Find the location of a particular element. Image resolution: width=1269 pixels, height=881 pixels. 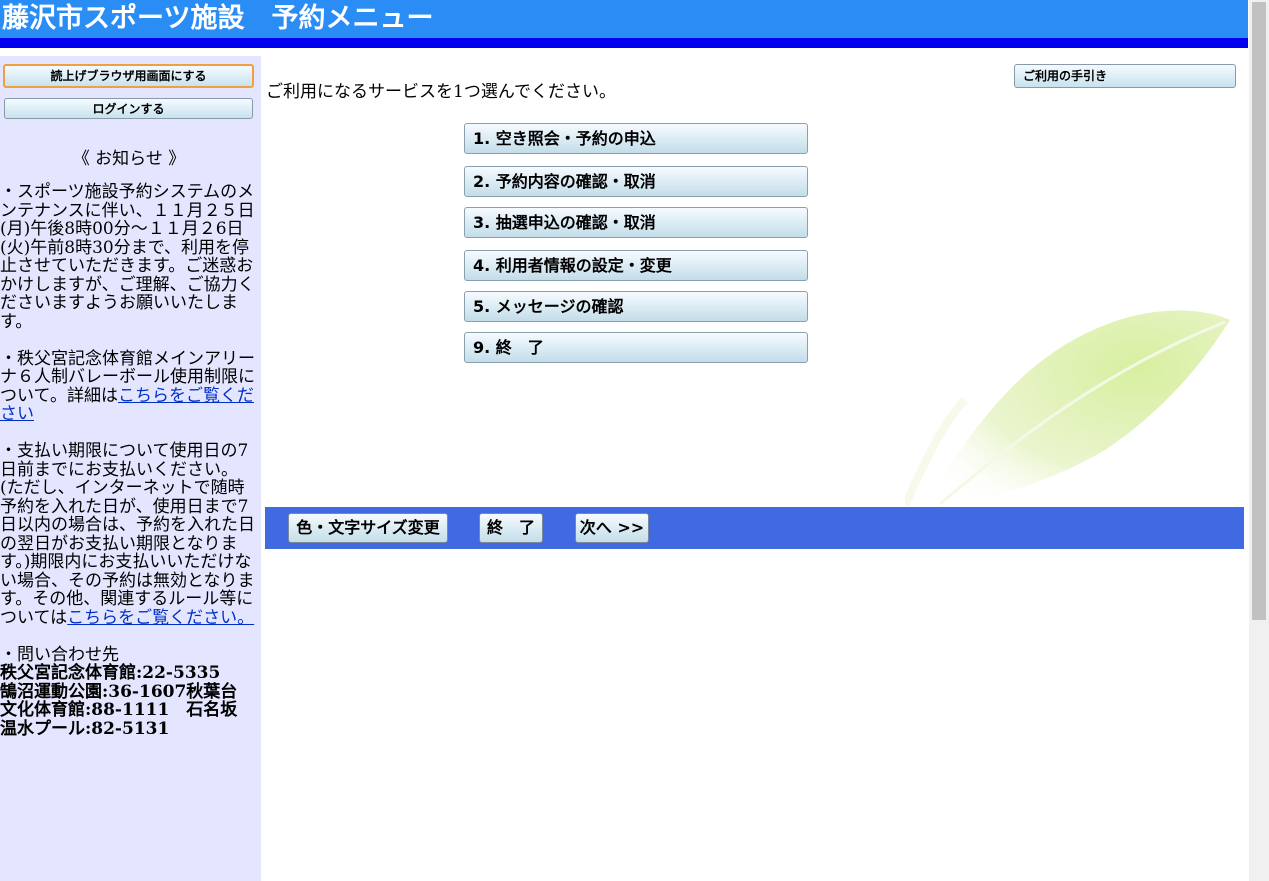

menu-availability-reservation: 1. 空き照会・予約の申込 is located at coordinates (636, 138).